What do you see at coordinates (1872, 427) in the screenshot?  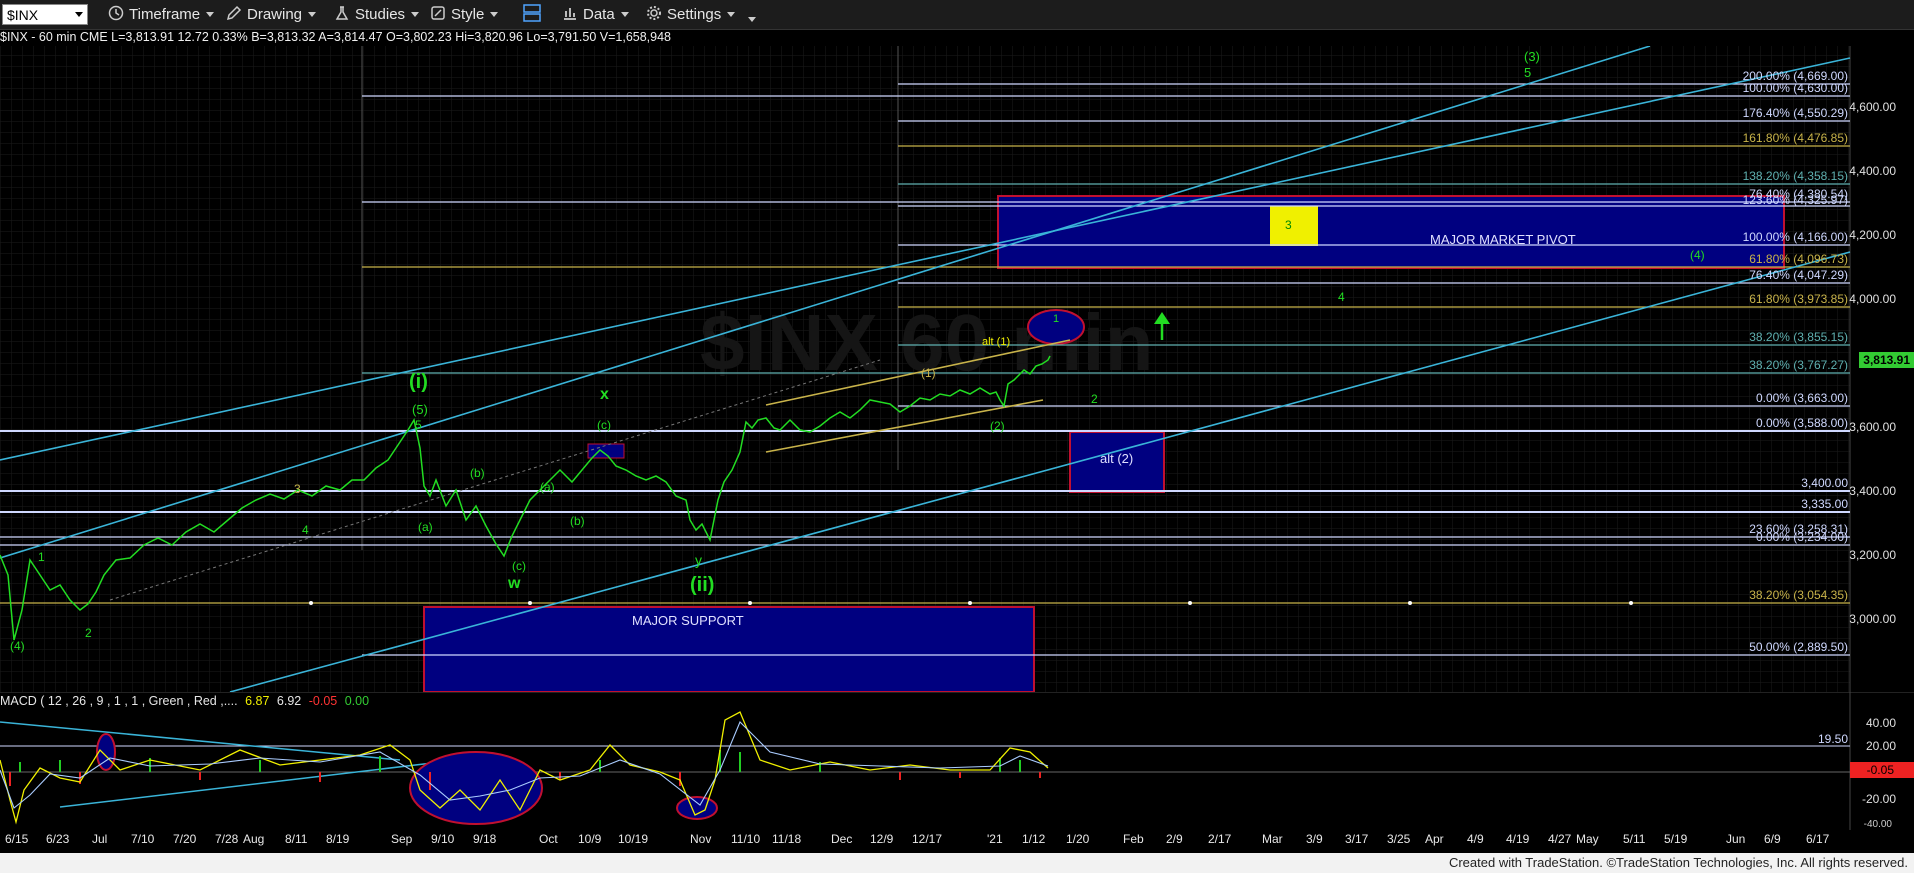 I see `price-tick: 3,600.00` at bounding box center [1872, 427].